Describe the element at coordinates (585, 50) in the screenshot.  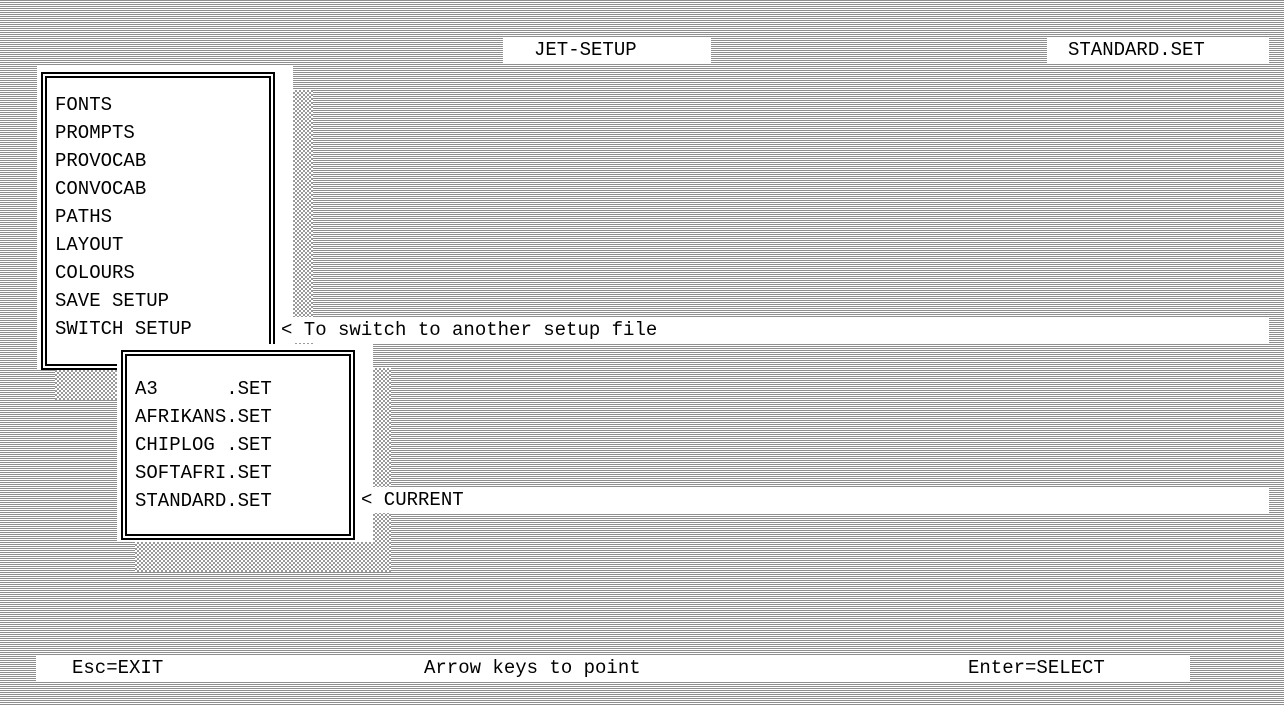
I see `app-title: JET-SETUP` at that location.